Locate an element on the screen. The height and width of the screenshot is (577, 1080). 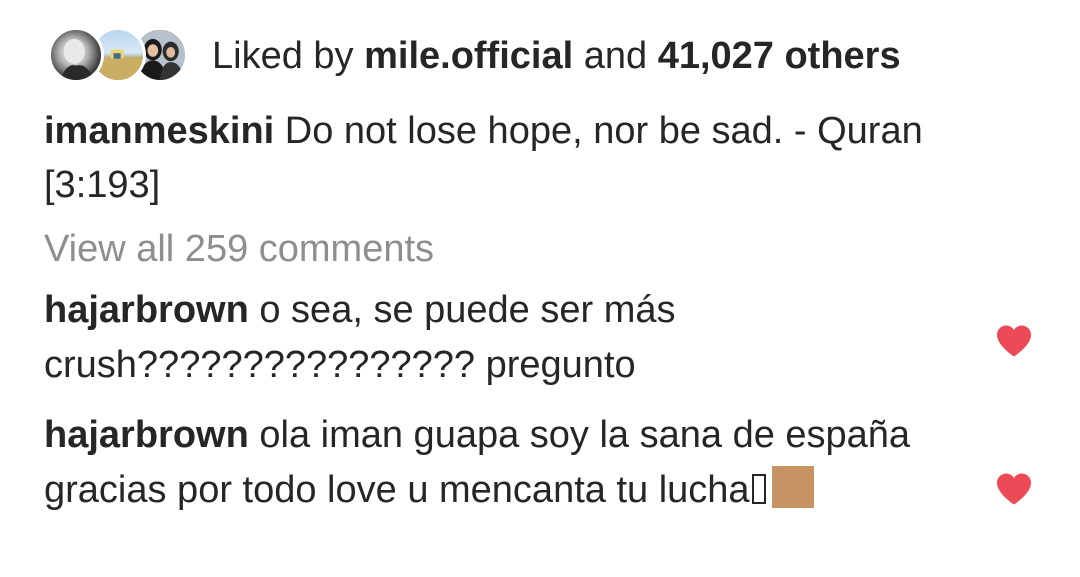
unsupported-emoji-glyph is located at coordinates (758, 489).